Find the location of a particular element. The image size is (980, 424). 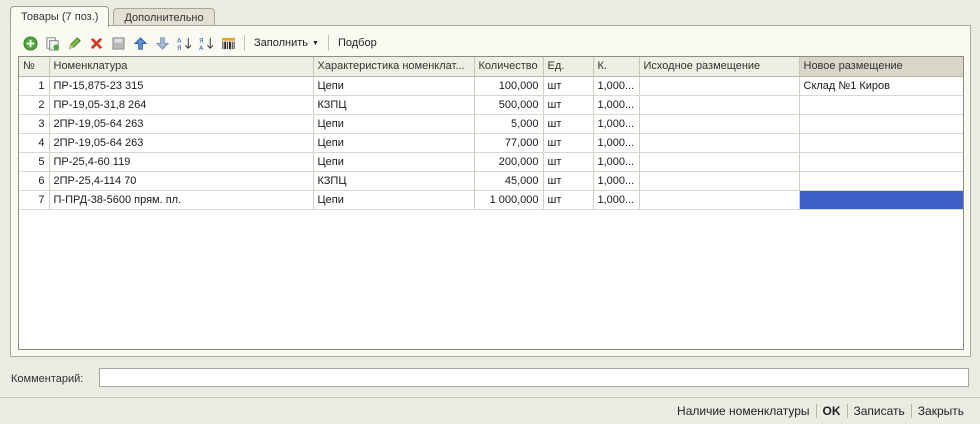

column-header-item: Номенклатура is located at coordinates (181, 67).